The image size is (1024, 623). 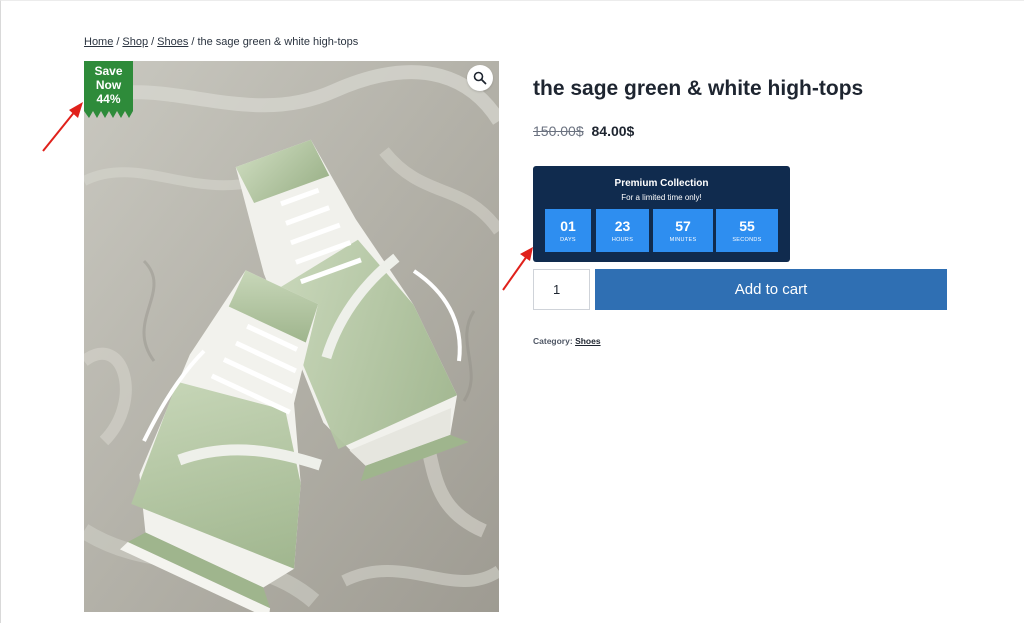 I want to click on zoom-button, so click(x=480, y=78).